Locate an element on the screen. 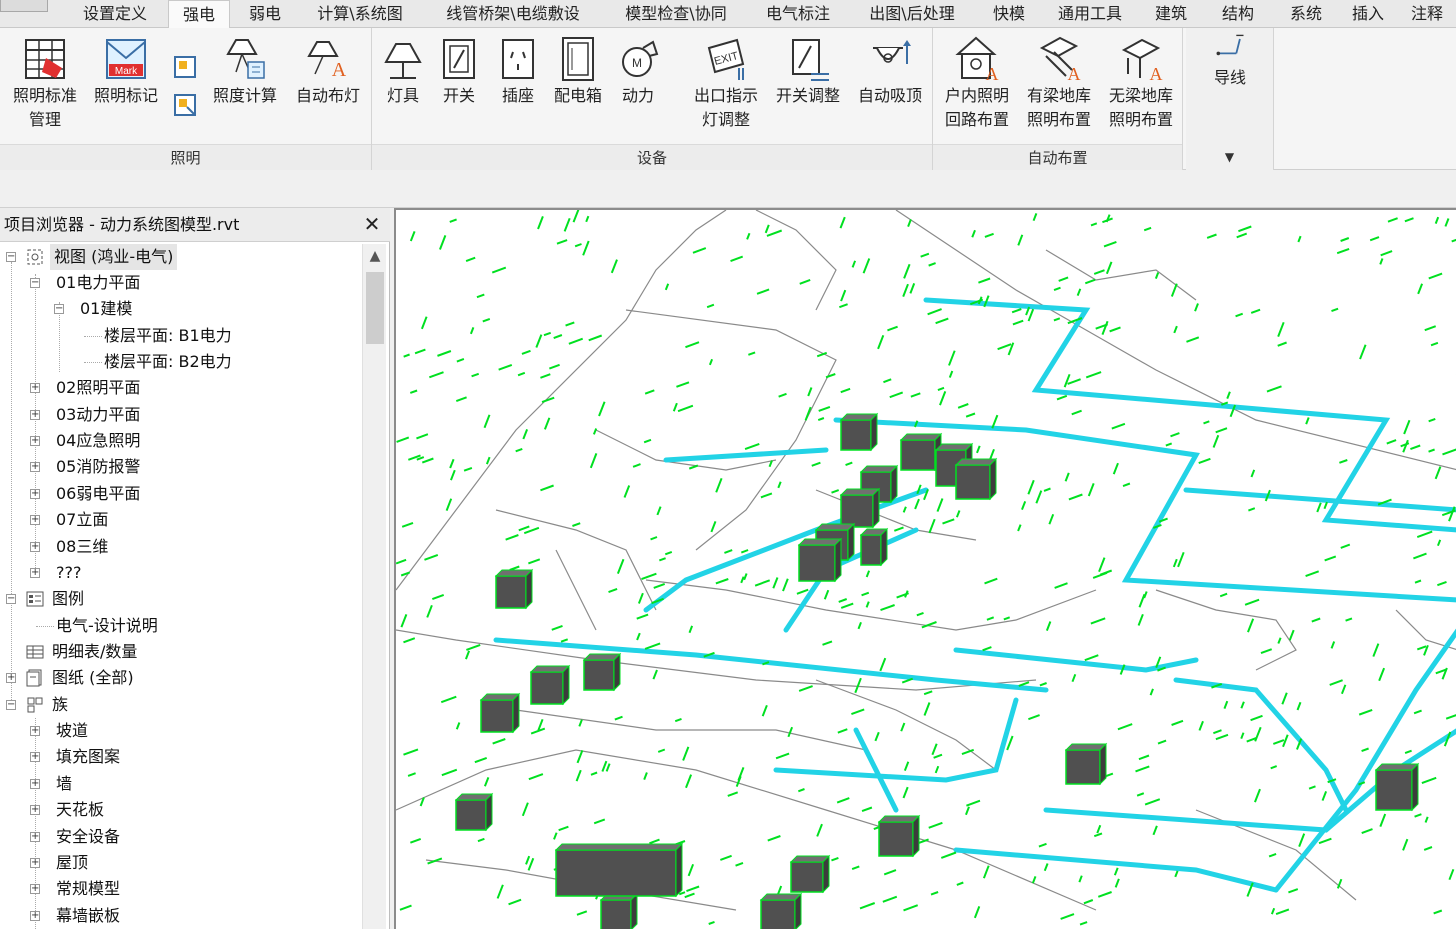 This screenshot has height=929, width=1456. close-icon: ✕ is located at coordinates (372, 224).